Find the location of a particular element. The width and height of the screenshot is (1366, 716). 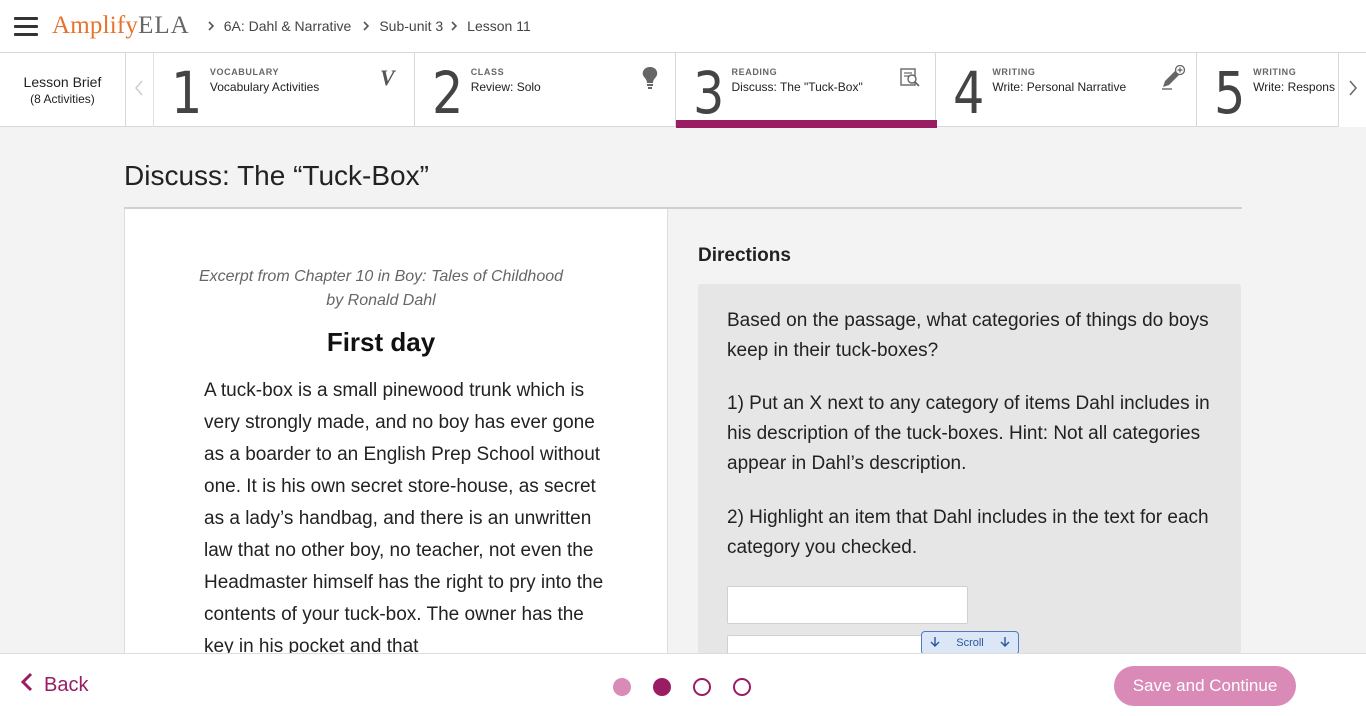

directions-heading: Directions is located at coordinates (744, 255).